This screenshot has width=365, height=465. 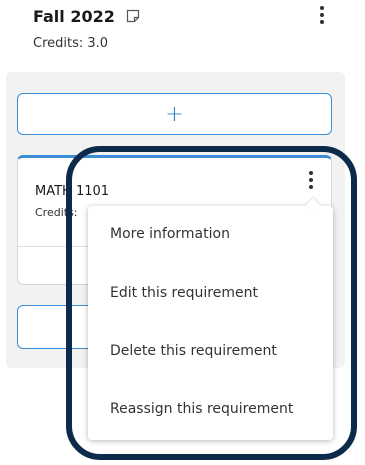 I want to click on plus-icon: +, so click(x=174, y=114).